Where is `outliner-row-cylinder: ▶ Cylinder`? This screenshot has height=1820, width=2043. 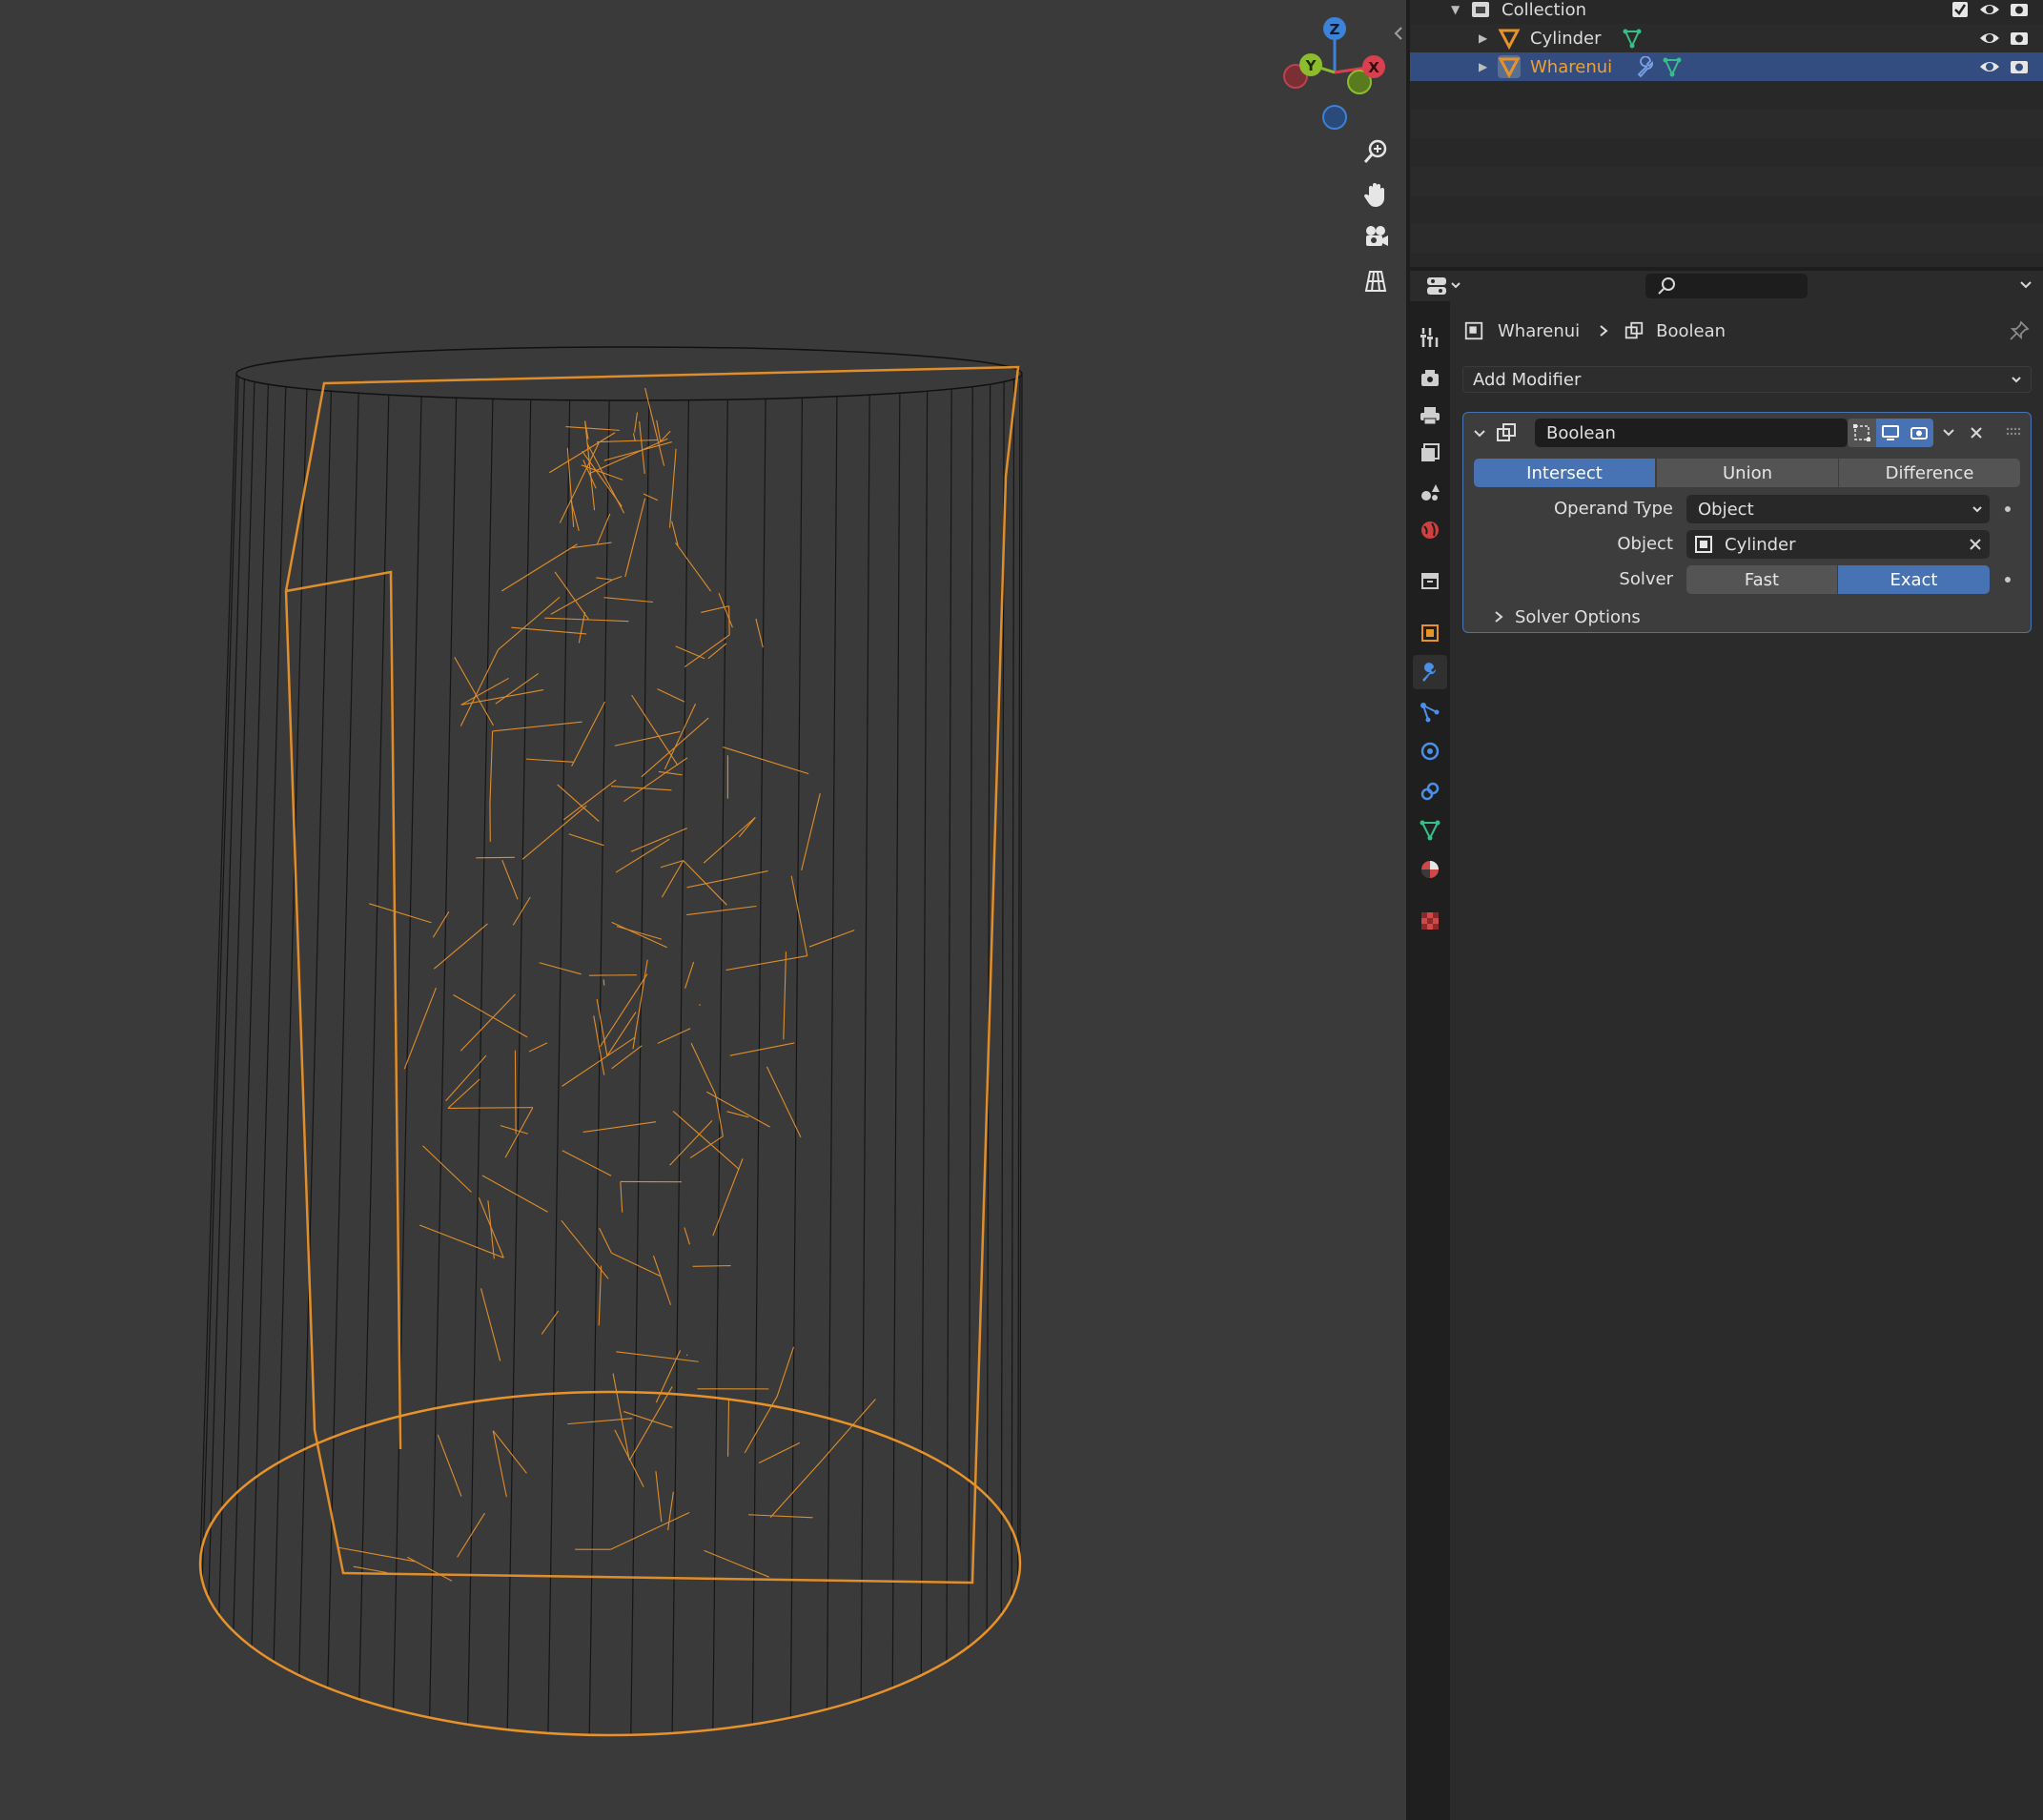
outliner-row-cylinder: ▶ Cylinder is located at coordinates (1727, 38).